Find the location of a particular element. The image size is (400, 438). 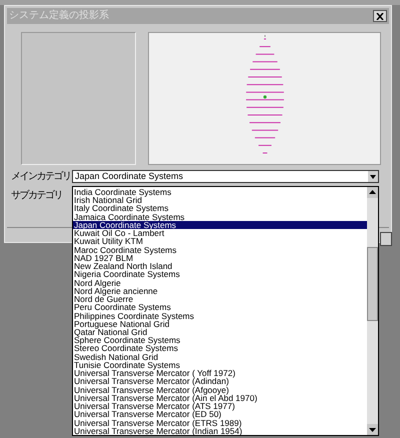

dropdown-item: Nord de Guerre is located at coordinates (220, 299).